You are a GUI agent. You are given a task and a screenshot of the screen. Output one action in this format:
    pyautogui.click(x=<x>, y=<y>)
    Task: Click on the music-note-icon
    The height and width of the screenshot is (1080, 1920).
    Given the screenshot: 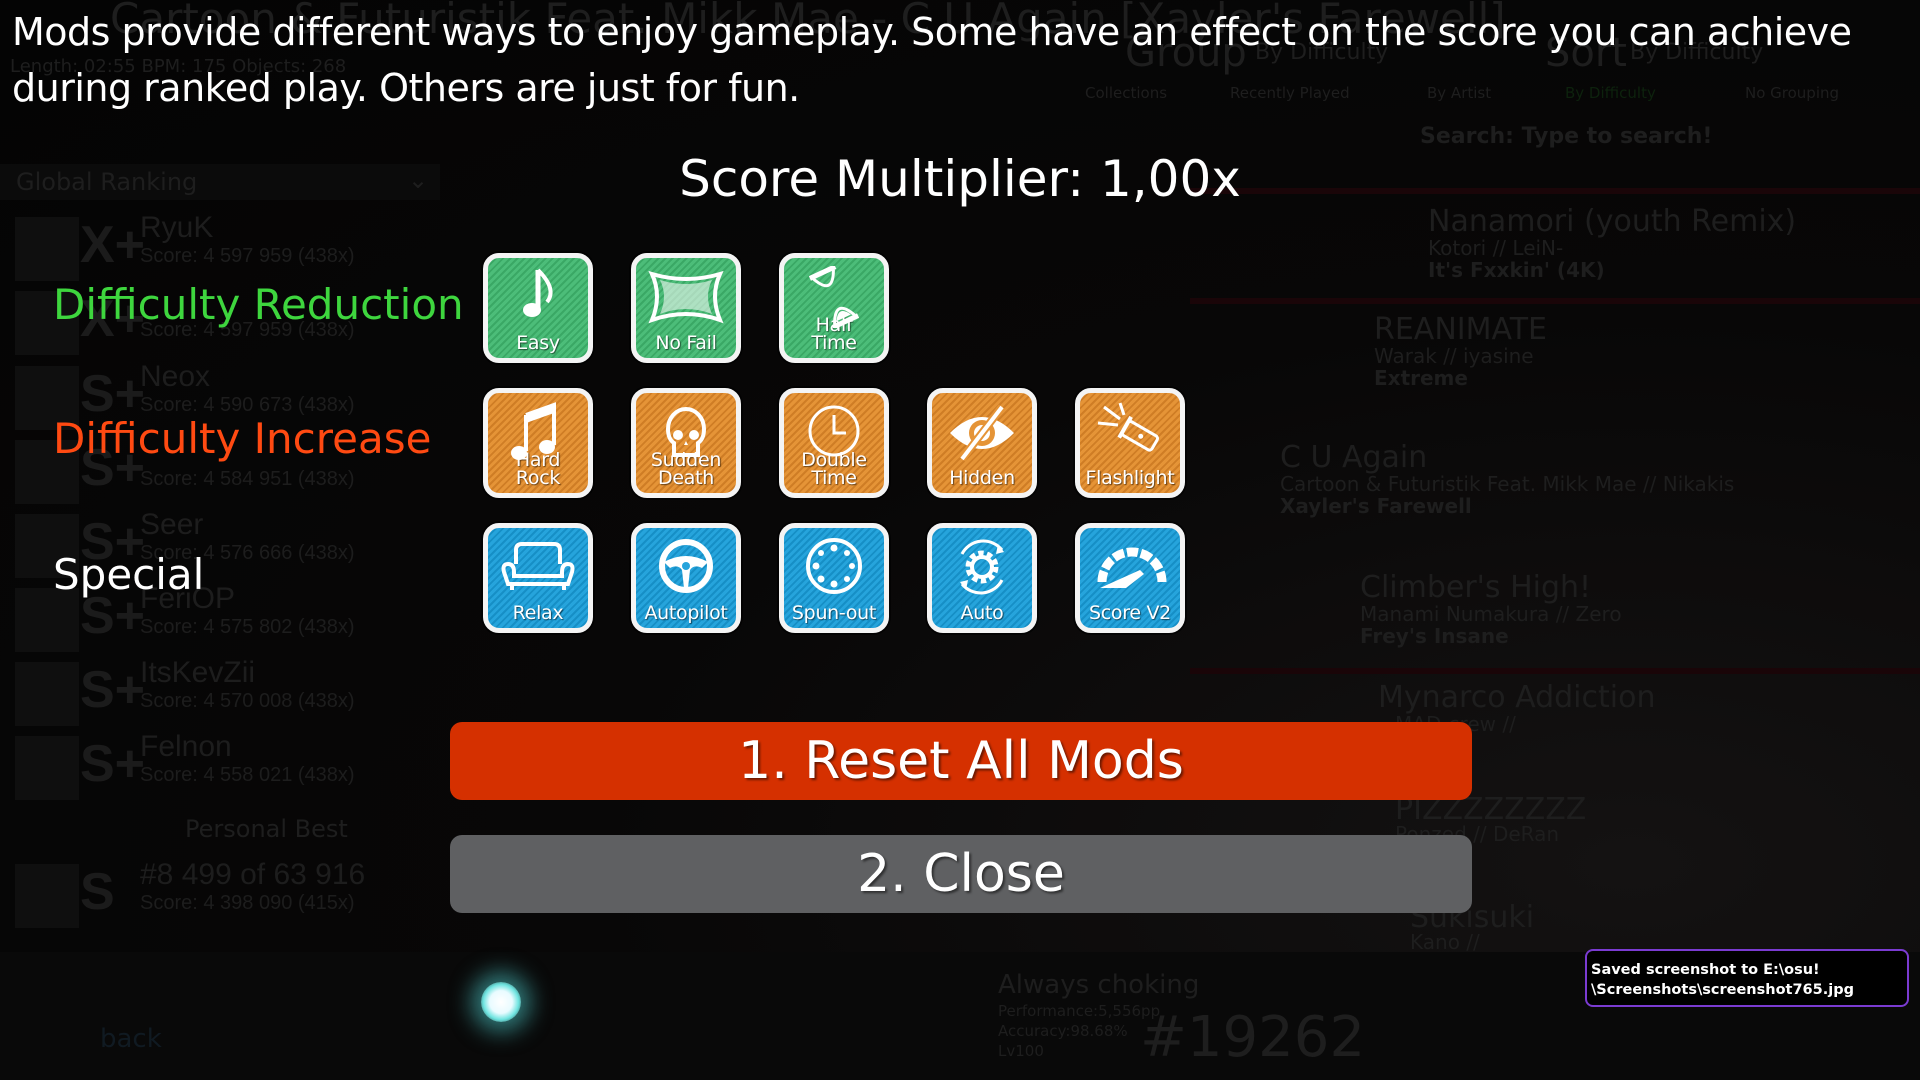 What is the action you would take?
    pyautogui.click(x=538, y=292)
    